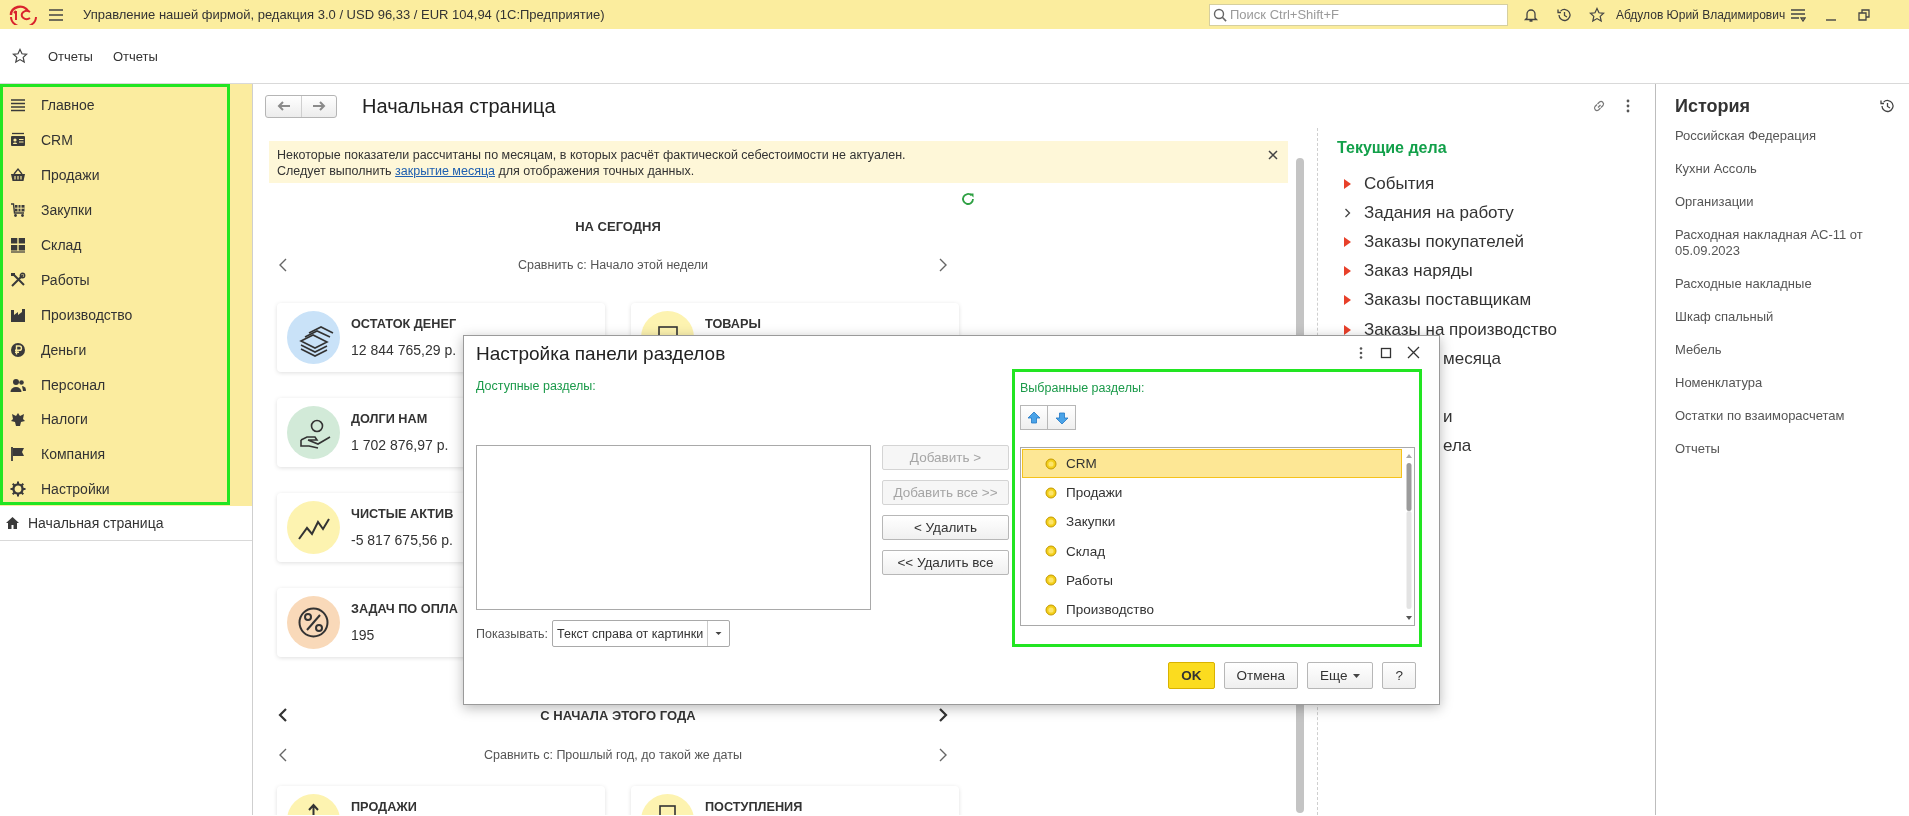 The width and height of the screenshot is (1909, 816). What do you see at coordinates (115, 419) in the screenshot?
I see `sidebar-item: Налоги` at bounding box center [115, 419].